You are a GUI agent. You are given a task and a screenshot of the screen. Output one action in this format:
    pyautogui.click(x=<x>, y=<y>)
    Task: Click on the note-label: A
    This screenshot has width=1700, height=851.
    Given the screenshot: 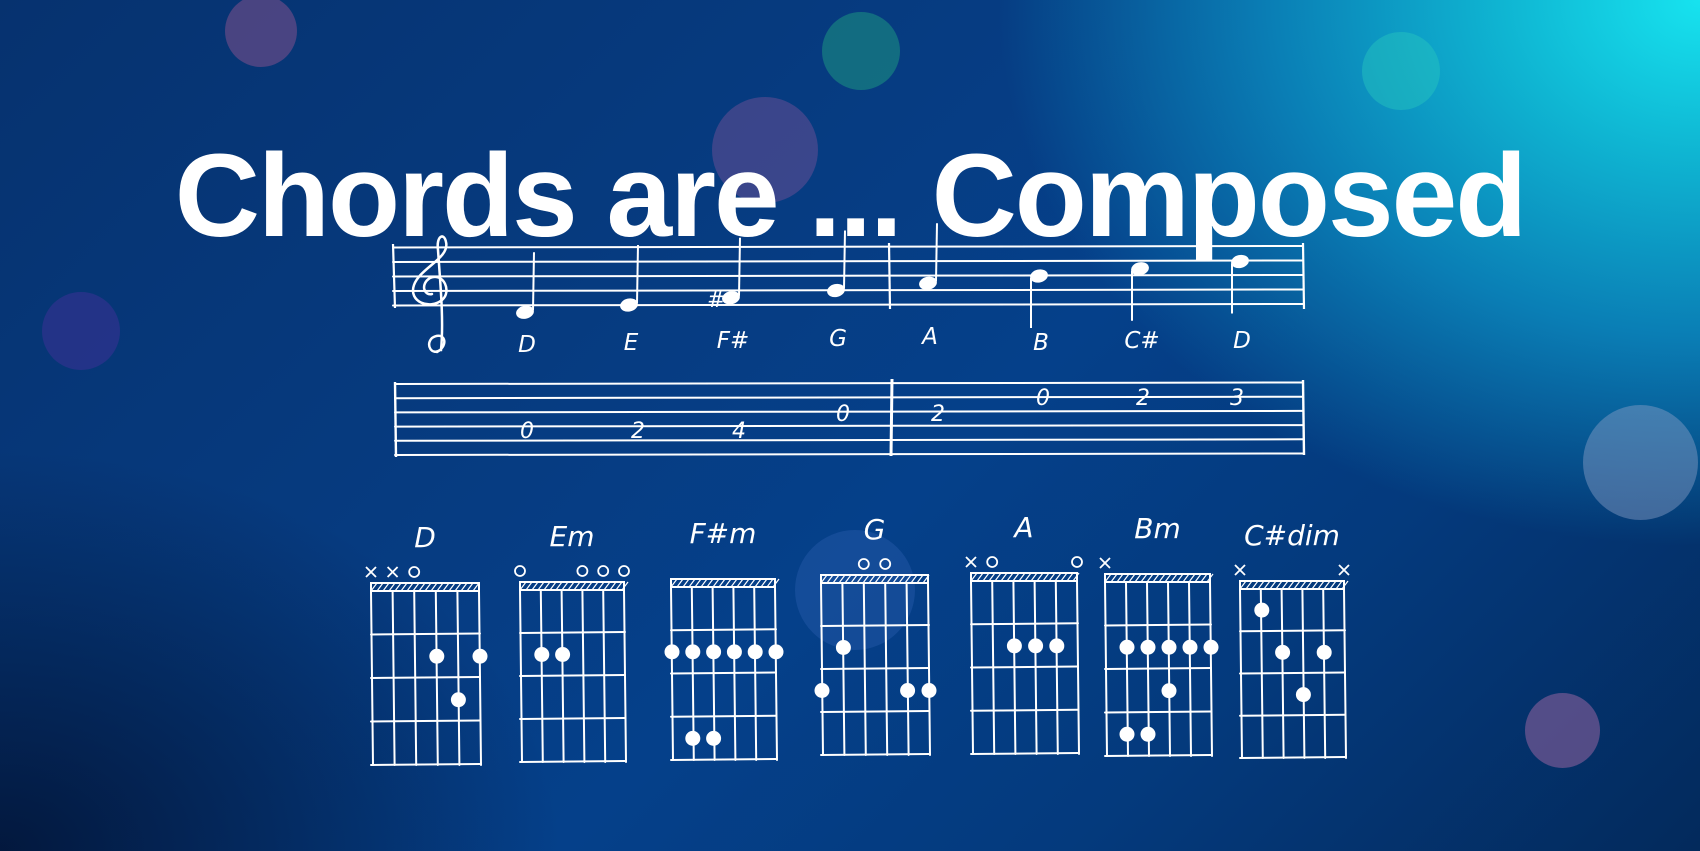 What is the action you would take?
    pyautogui.click(x=929, y=337)
    